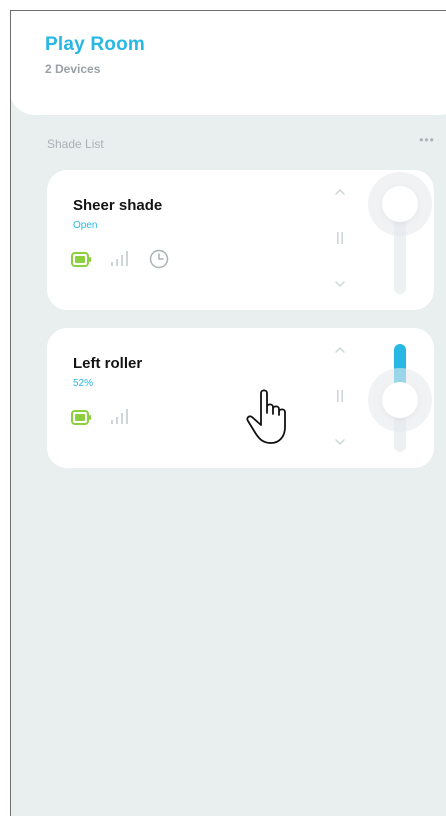 This screenshot has width=446, height=816. What do you see at coordinates (427, 140) in the screenshot?
I see `ellipsis-icon: •••` at bounding box center [427, 140].